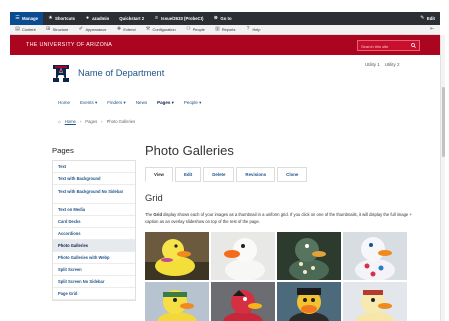 This screenshot has height=321, width=449. I want to click on sidebar-item-split-screen-no-sidebar: Split Screen No Sidebar, so click(94, 282).